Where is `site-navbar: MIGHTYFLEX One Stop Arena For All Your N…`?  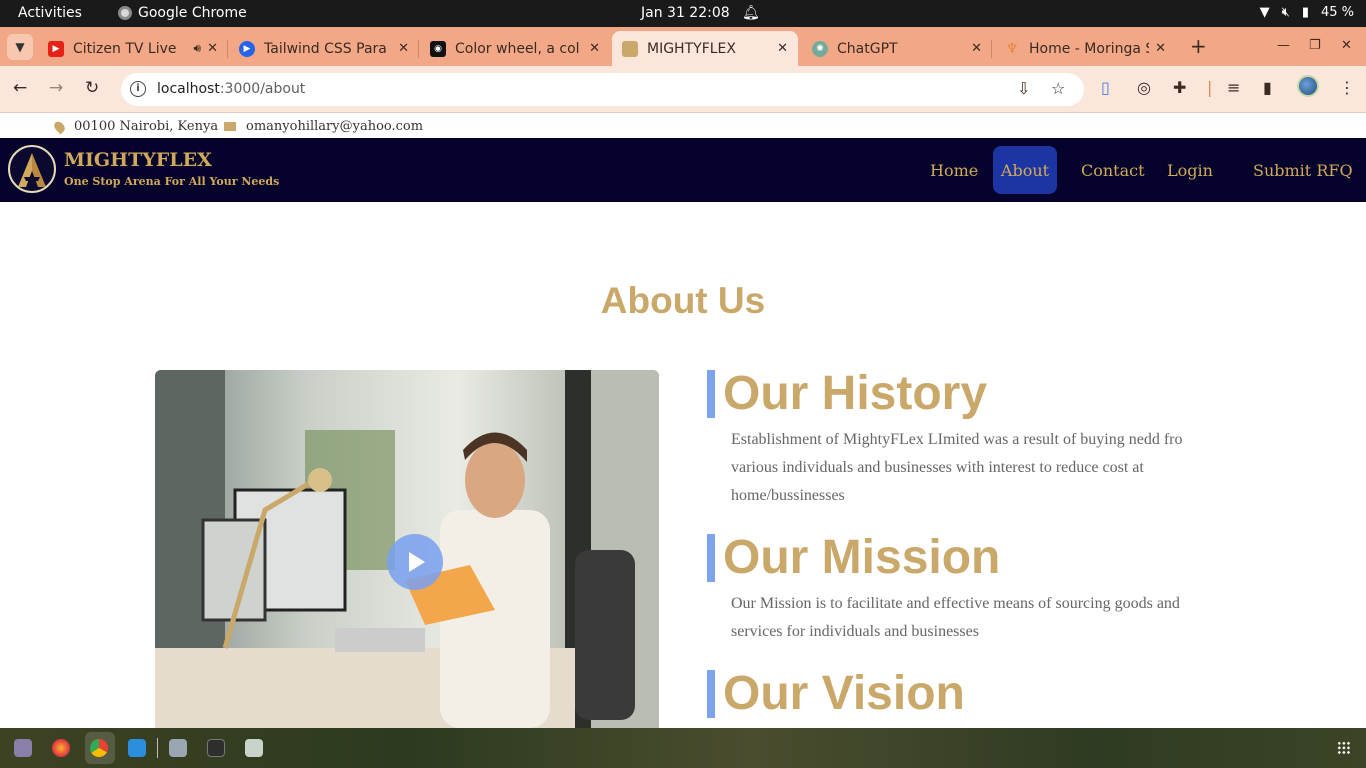 site-navbar: MIGHTYFLEX One Stop Arena For All Your N… is located at coordinates (683, 170).